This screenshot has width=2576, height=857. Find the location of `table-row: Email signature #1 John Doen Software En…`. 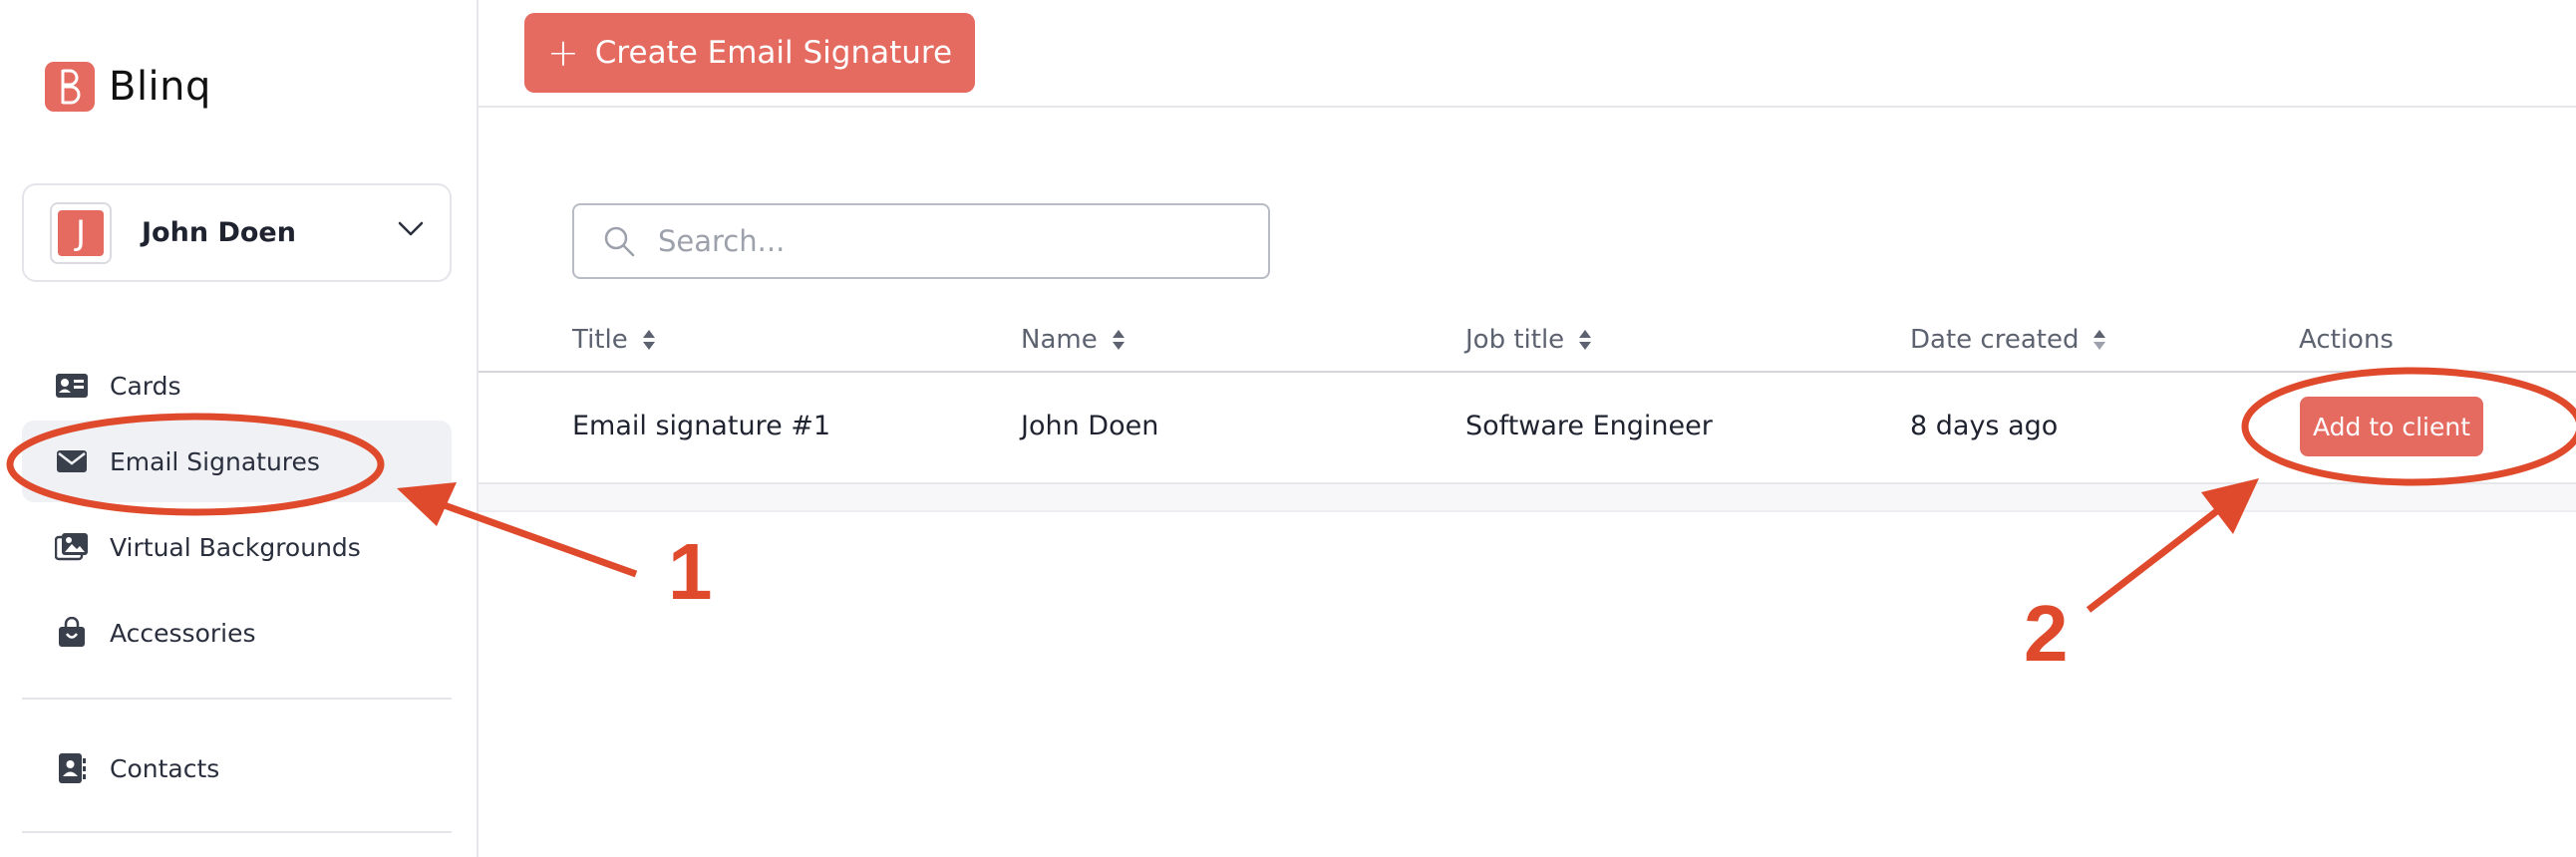

table-row: Email signature #1 John Doen Software En… is located at coordinates (1527, 428).